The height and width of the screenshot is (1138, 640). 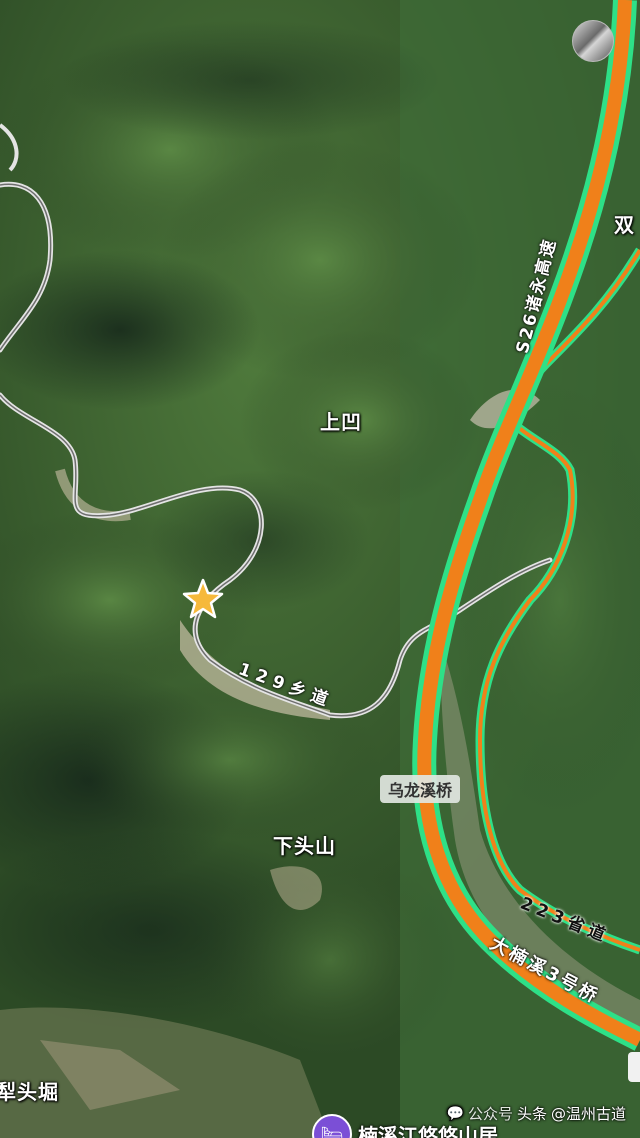 What do you see at coordinates (634, 1067) in the screenshot?
I see `map-edge-badge` at bounding box center [634, 1067].